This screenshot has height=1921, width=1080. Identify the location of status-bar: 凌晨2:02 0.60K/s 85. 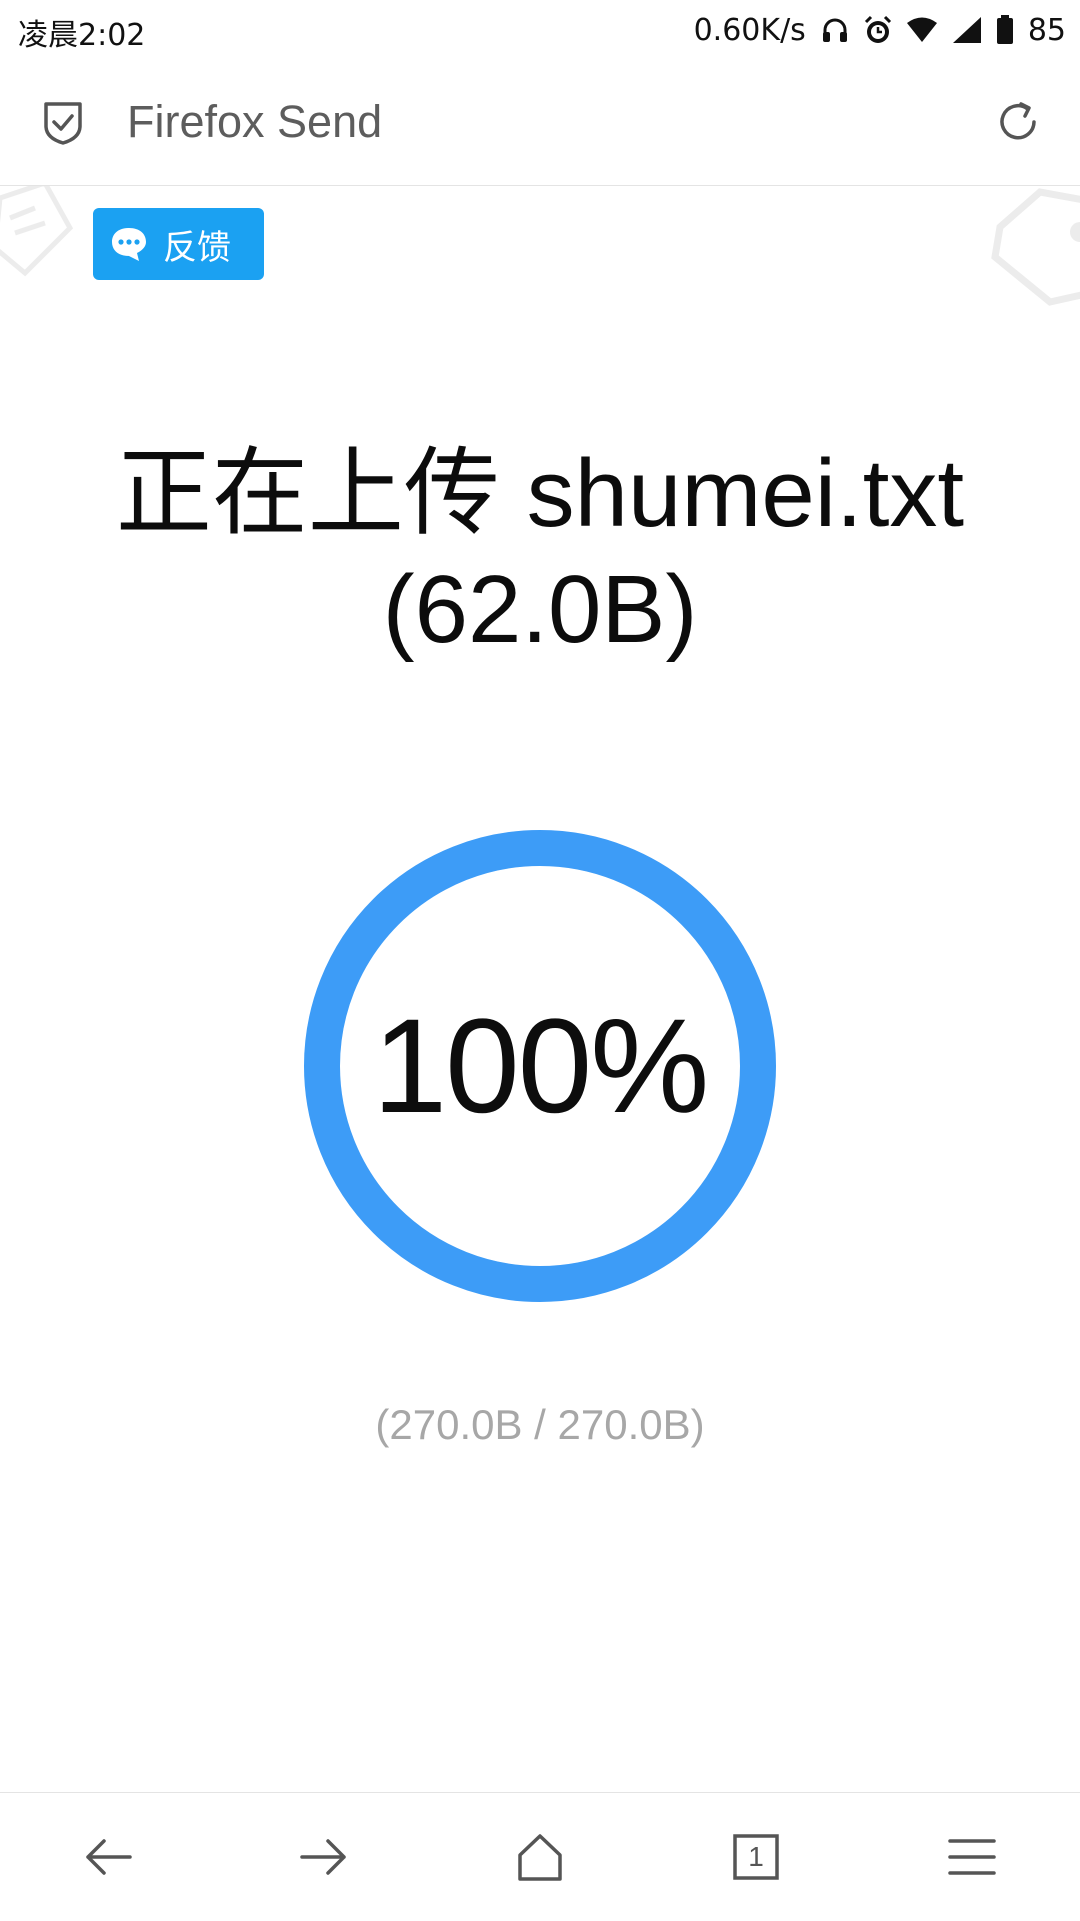
(540, 30).